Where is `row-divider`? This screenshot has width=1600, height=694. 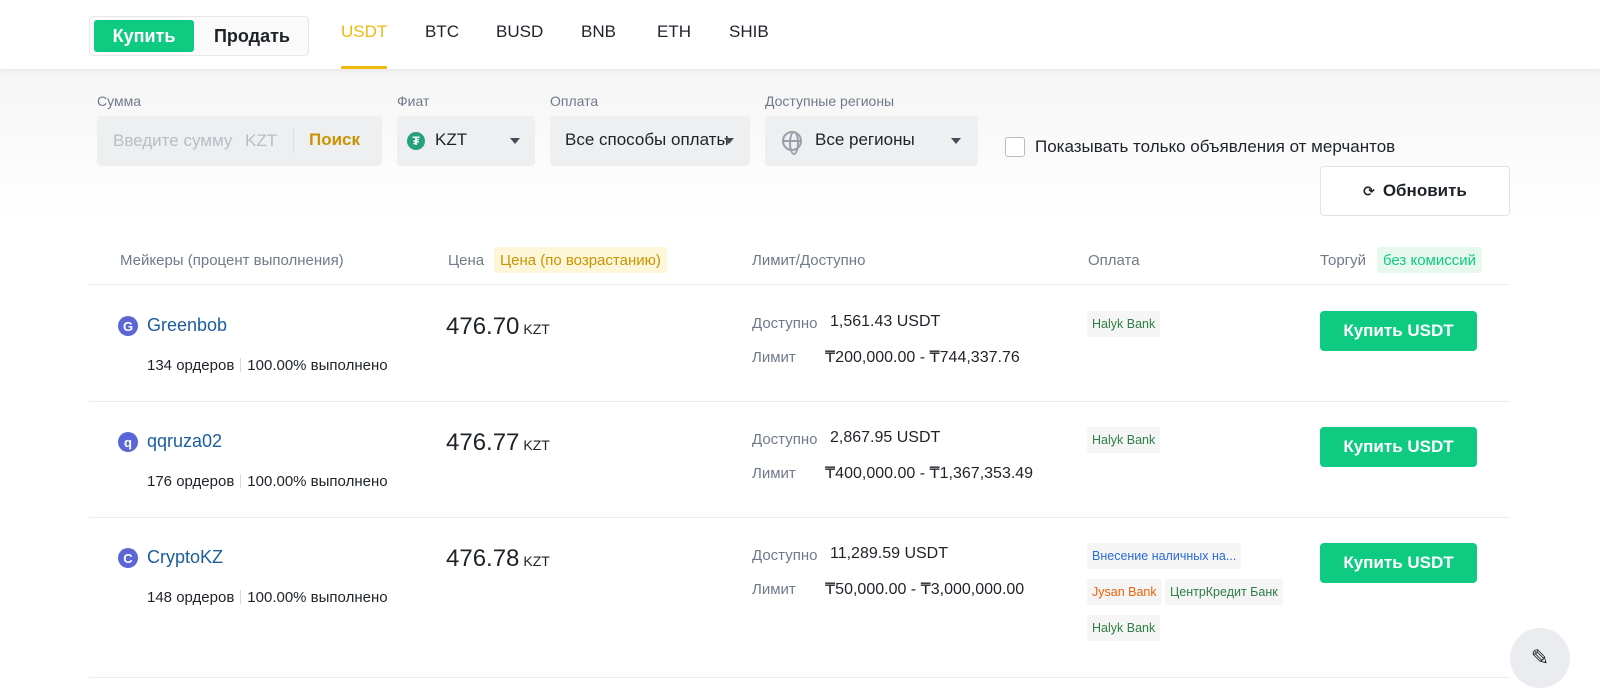 row-divider is located at coordinates (799, 677).